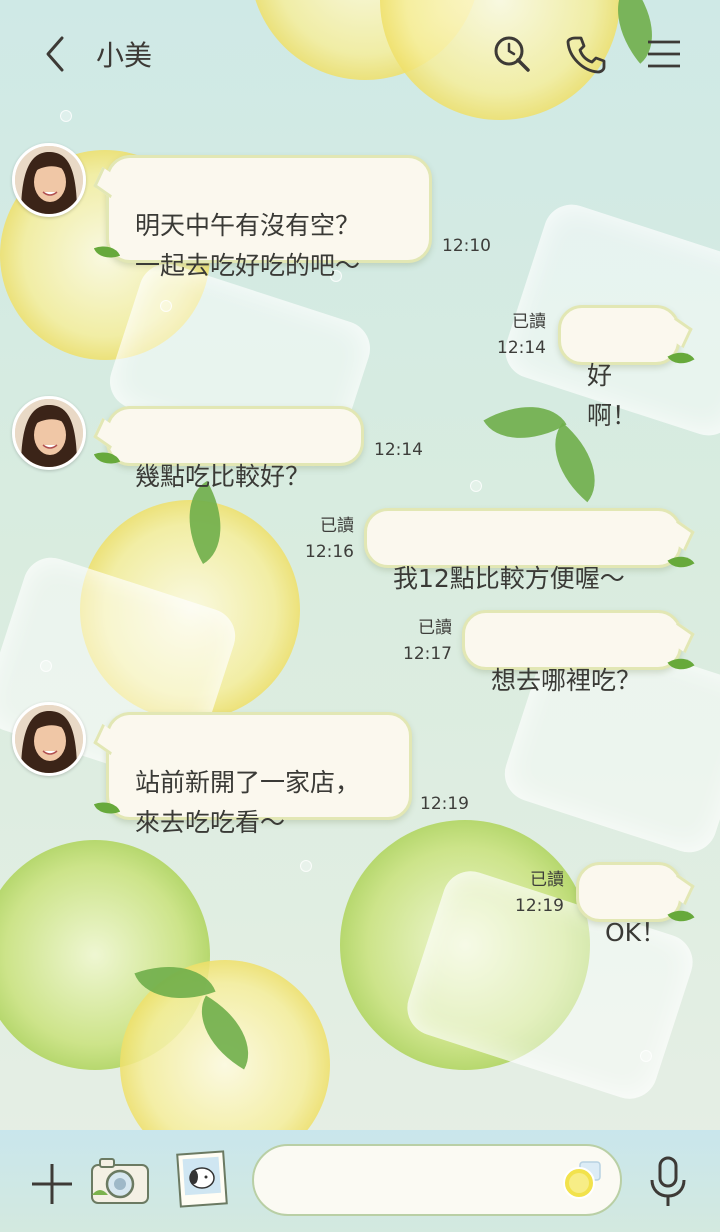 The height and width of the screenshot is (1232, 720). What do you see at coordinates (582, 1180) in the screenshot?
I see `emoji-icon` at bounding box center [582, 1180].